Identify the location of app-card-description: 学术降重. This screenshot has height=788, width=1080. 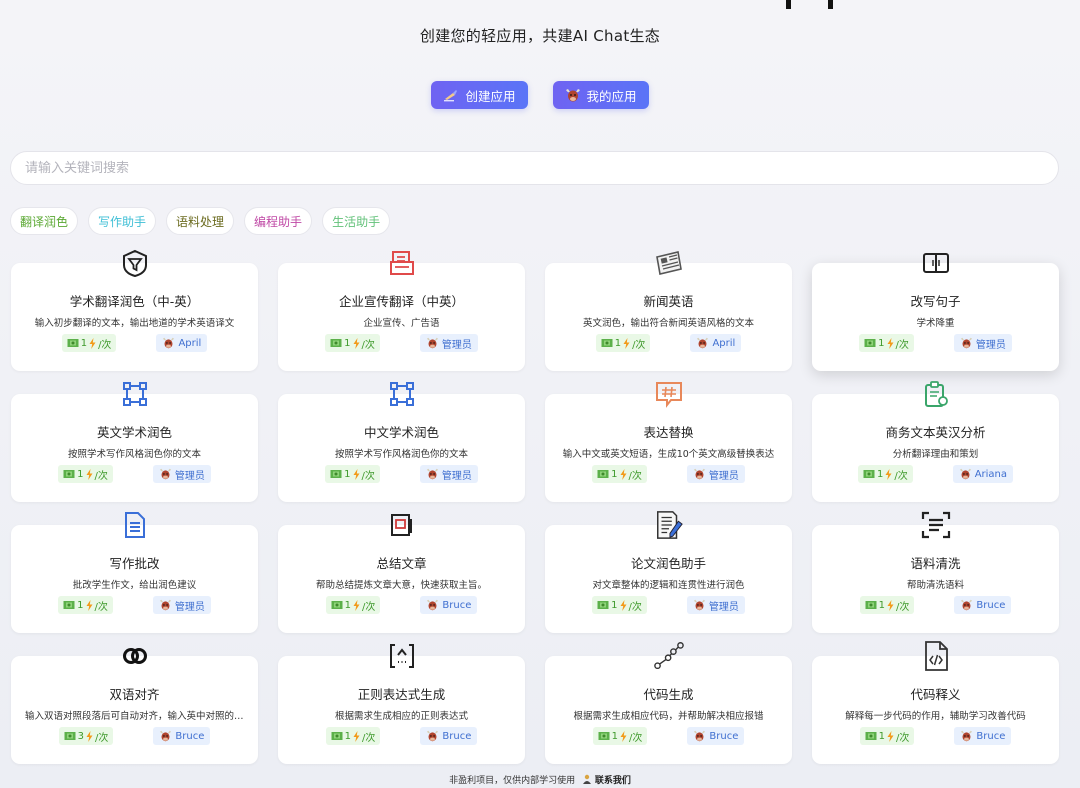
(935, 323).